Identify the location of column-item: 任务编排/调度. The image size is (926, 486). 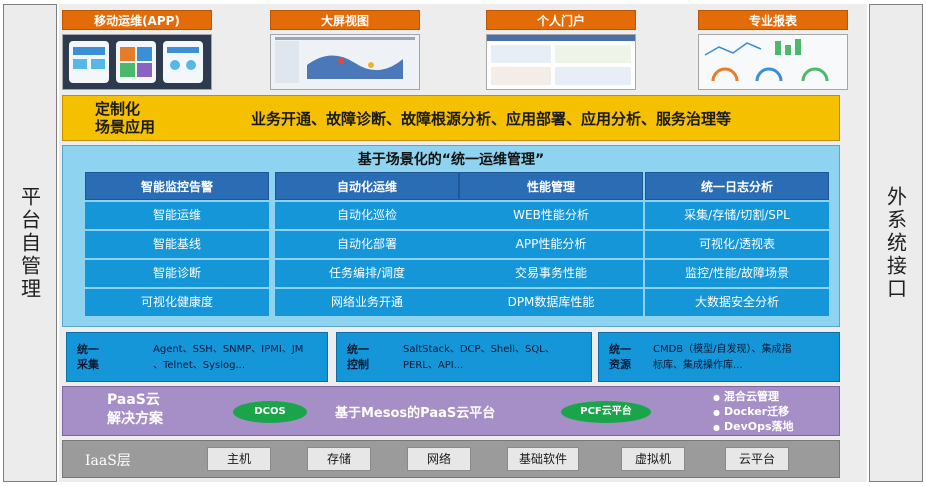
(367, 273).